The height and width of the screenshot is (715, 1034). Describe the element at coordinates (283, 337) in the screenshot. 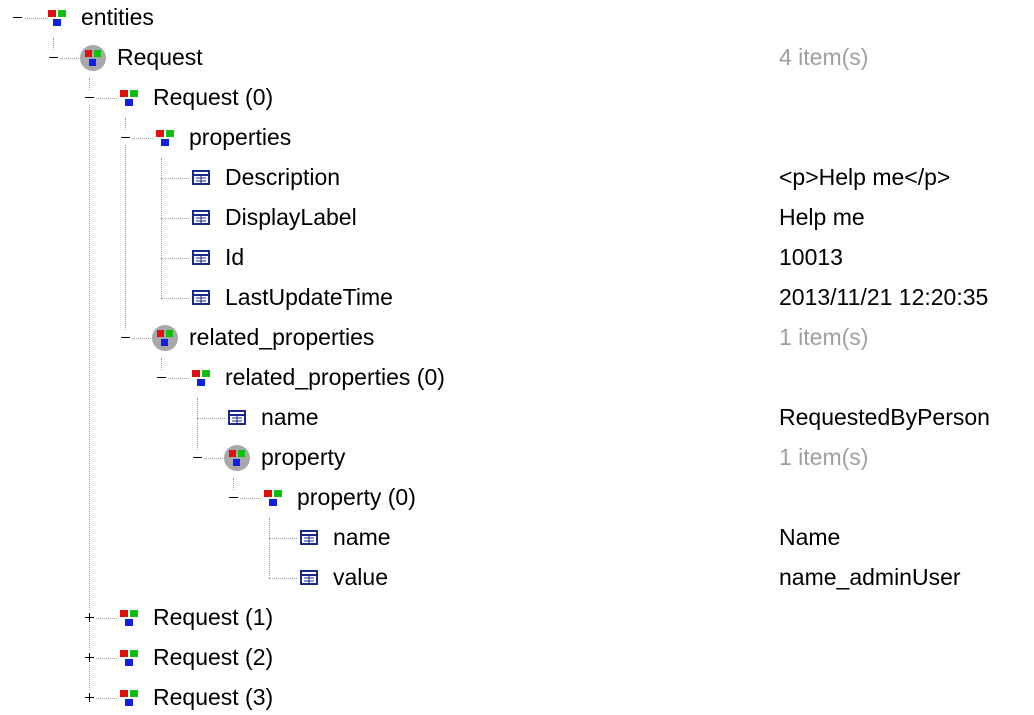

I see `node-label: related_properties` at that location.